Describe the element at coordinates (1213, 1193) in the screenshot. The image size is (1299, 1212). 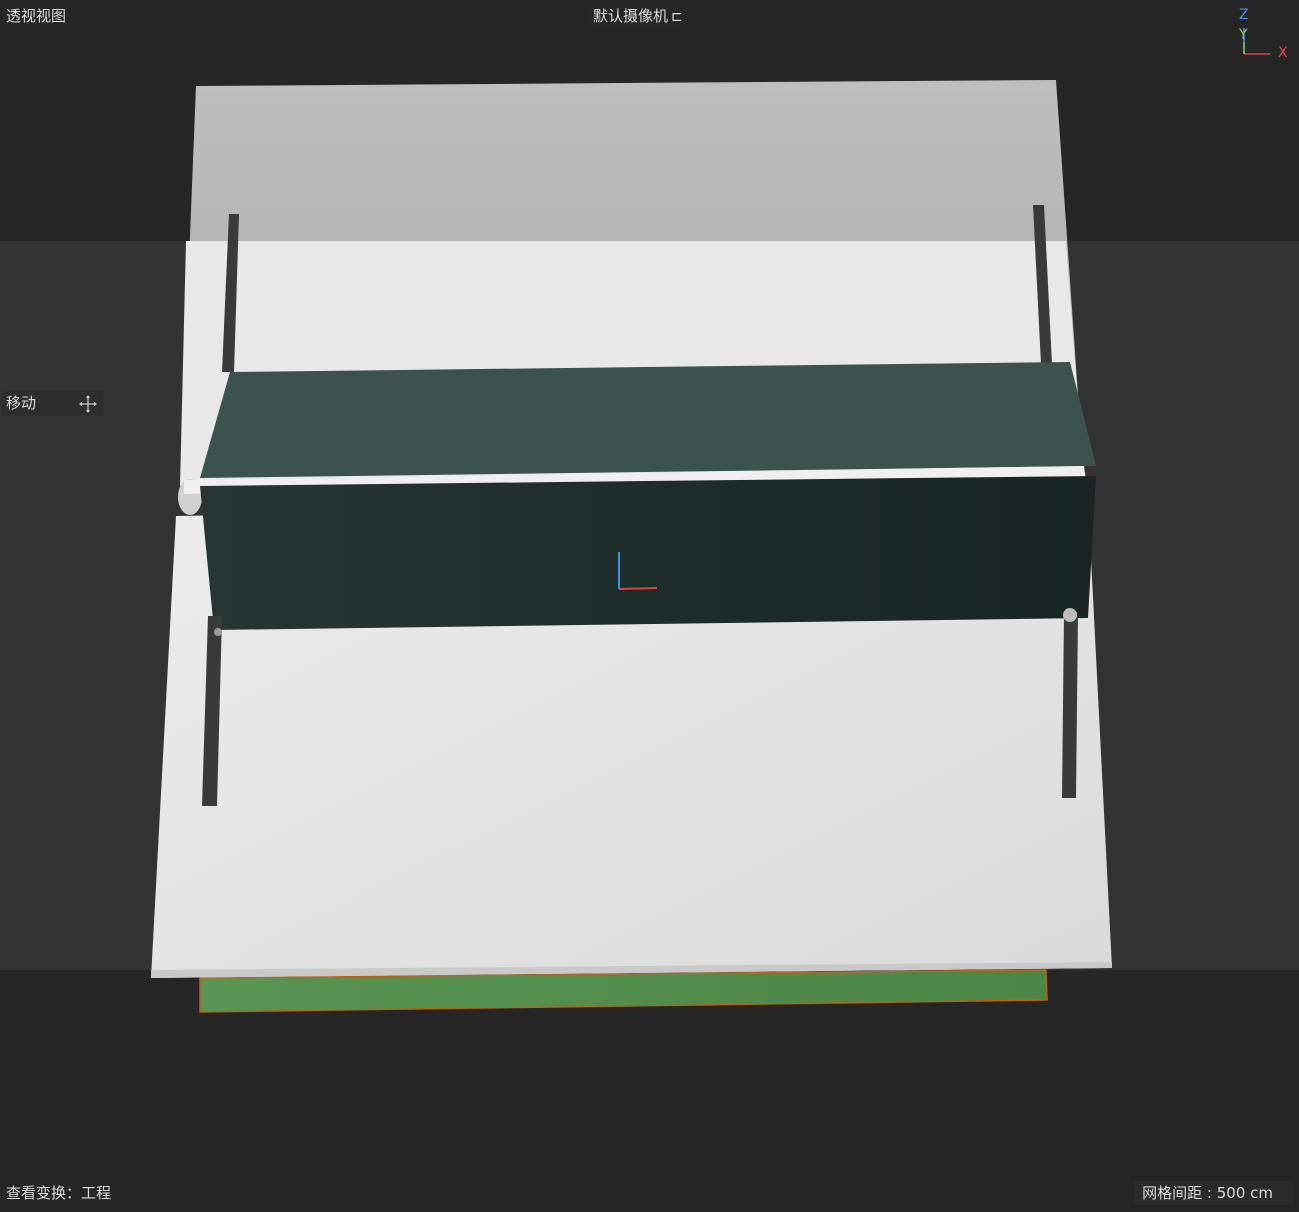
I see `grid-spacing-label: 网格间距 : 500 cm` at that location.